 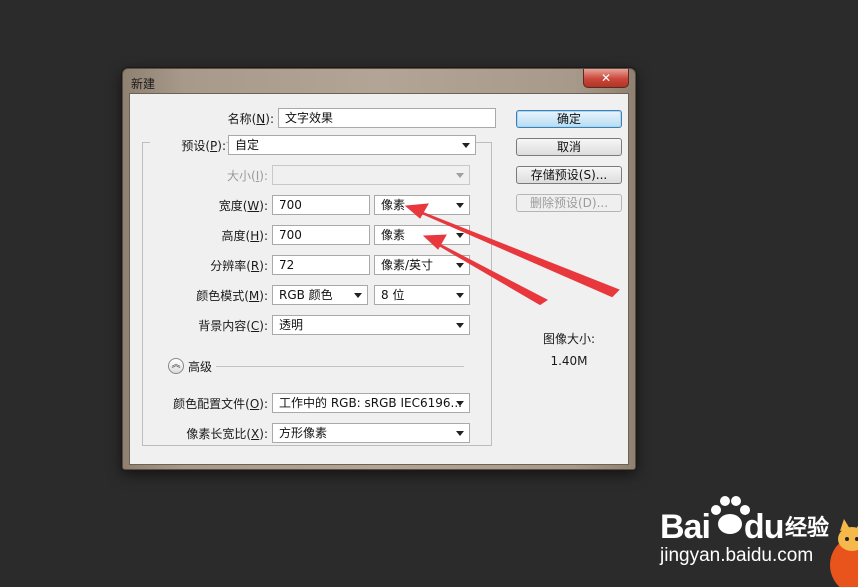 What do you see at coordinates (233, 326) in the screenshot?
I see `background-label: 背景内容(C):` at bounding box center [233, 326].